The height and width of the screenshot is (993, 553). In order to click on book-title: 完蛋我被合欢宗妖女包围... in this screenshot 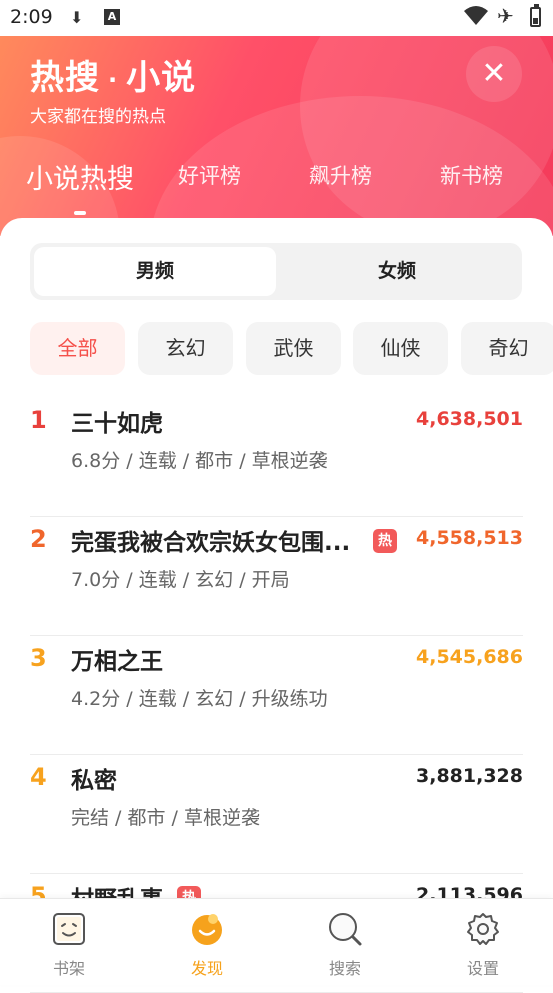, I will do `click(211, 543)`.